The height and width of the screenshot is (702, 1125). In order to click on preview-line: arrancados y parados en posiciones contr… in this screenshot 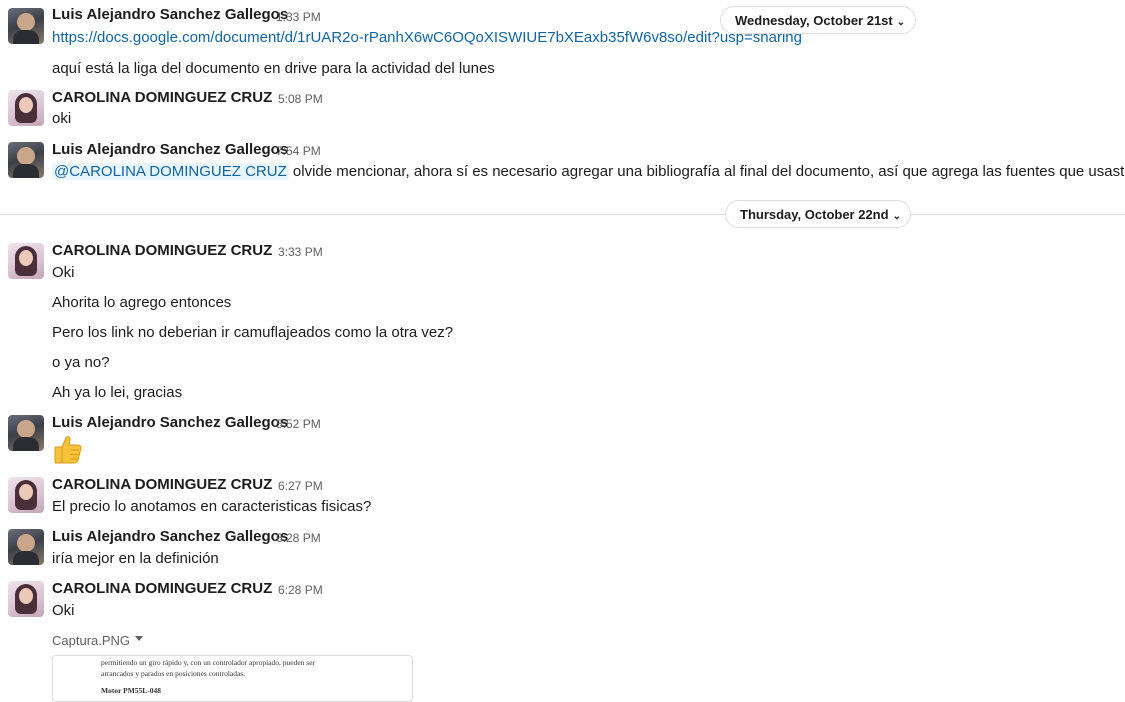, I will do `click(173, 673)`.